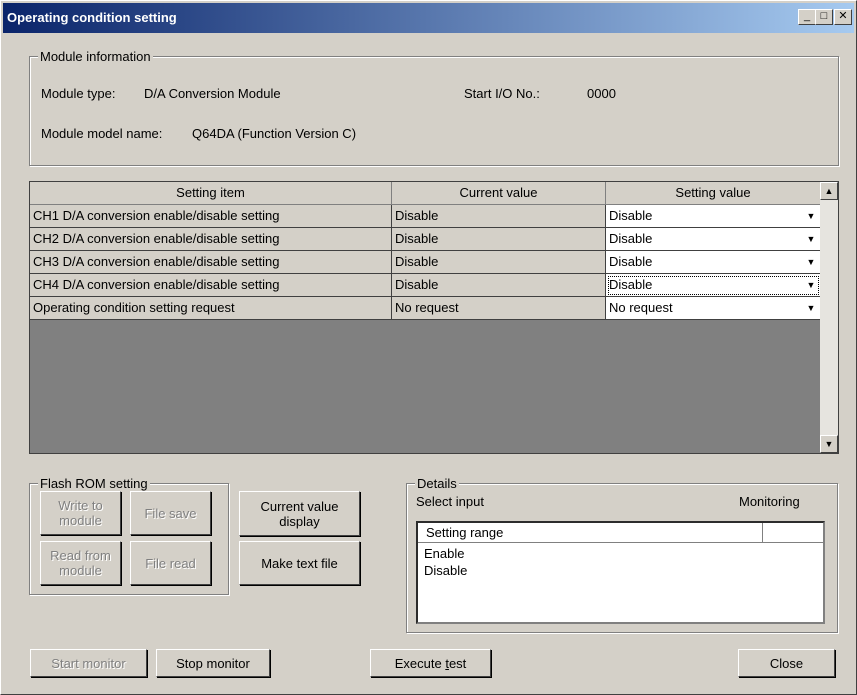  What do you see at coordinates (829, 317) in the screenshot?
I see `vertical-scrollbar: ▲ ▼` at bounding box center [829, 317].